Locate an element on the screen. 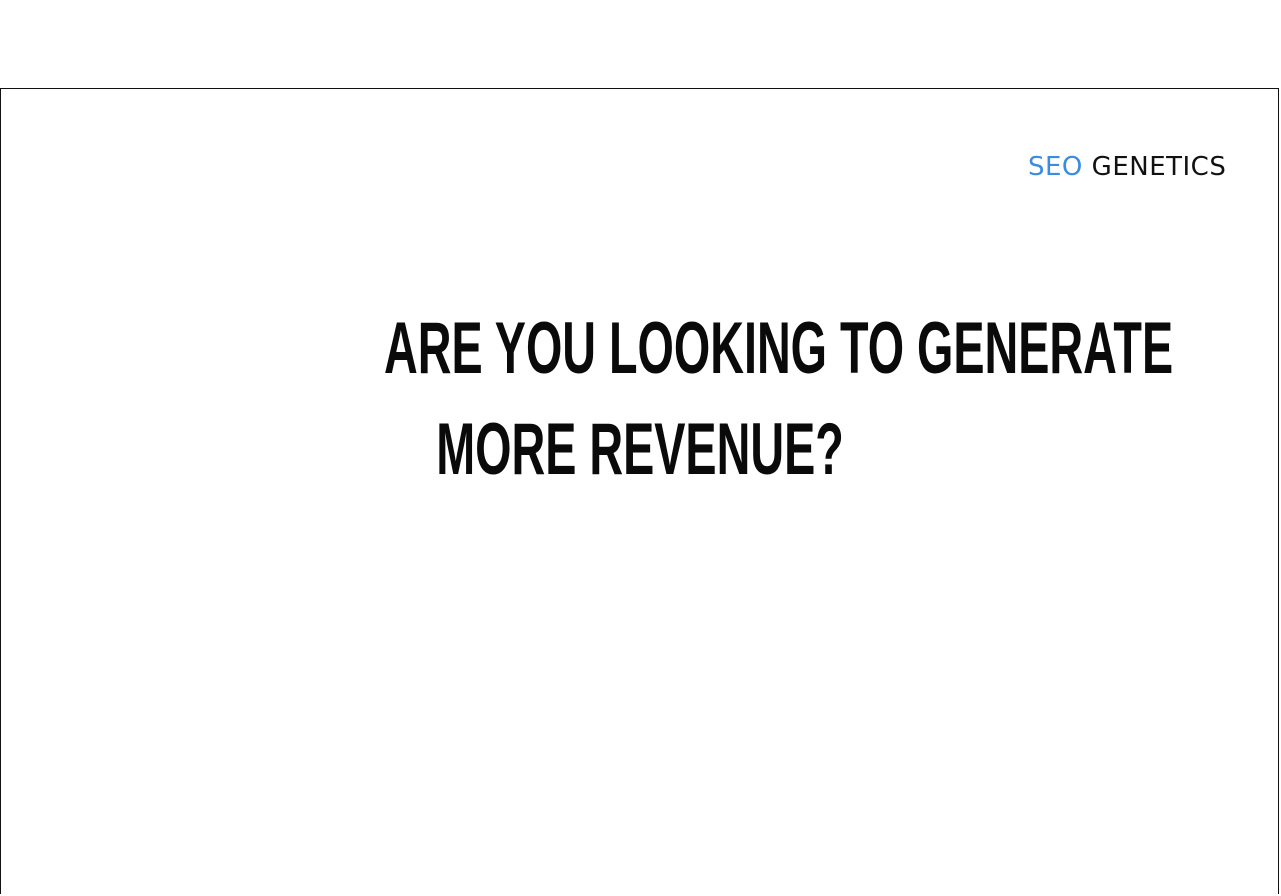 Image resolution: width=1281 pixels, height=896 pixels. logo-seo-text: SEO is located at coordinates (1055, 167).